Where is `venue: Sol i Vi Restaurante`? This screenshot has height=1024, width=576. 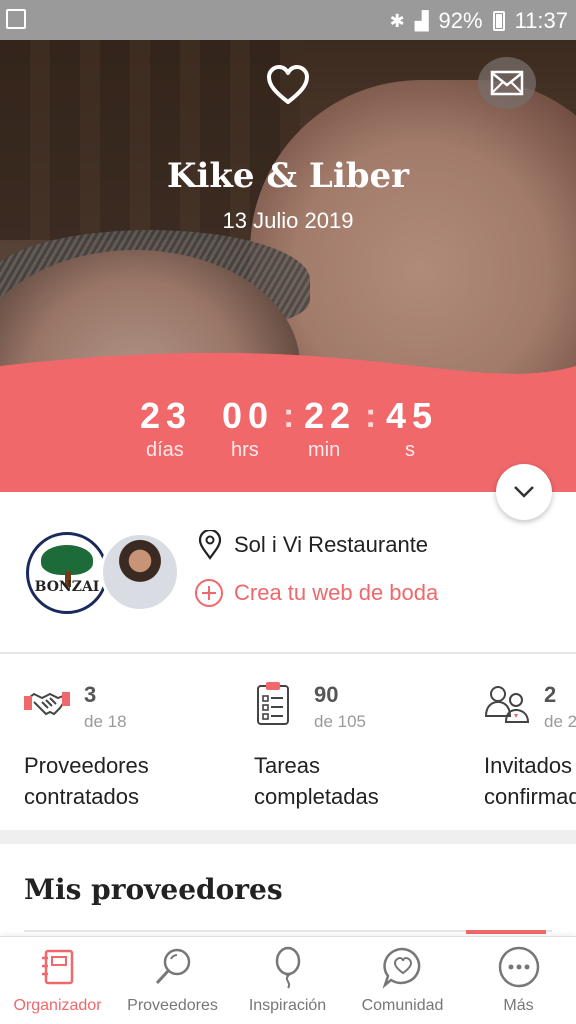 venue: Sol i Vi Restaurante is located at coordinates (313, 545).